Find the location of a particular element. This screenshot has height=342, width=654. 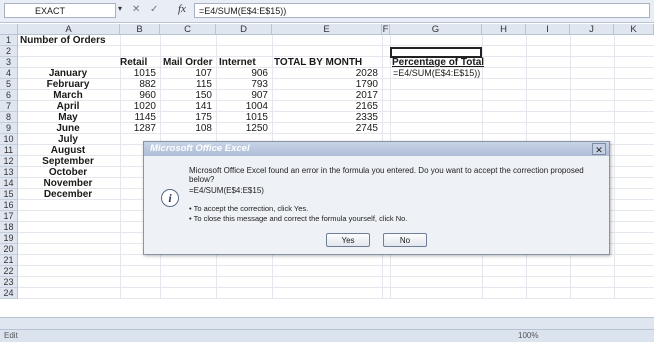

row-header: 23 is located at coordinates (9, 282).